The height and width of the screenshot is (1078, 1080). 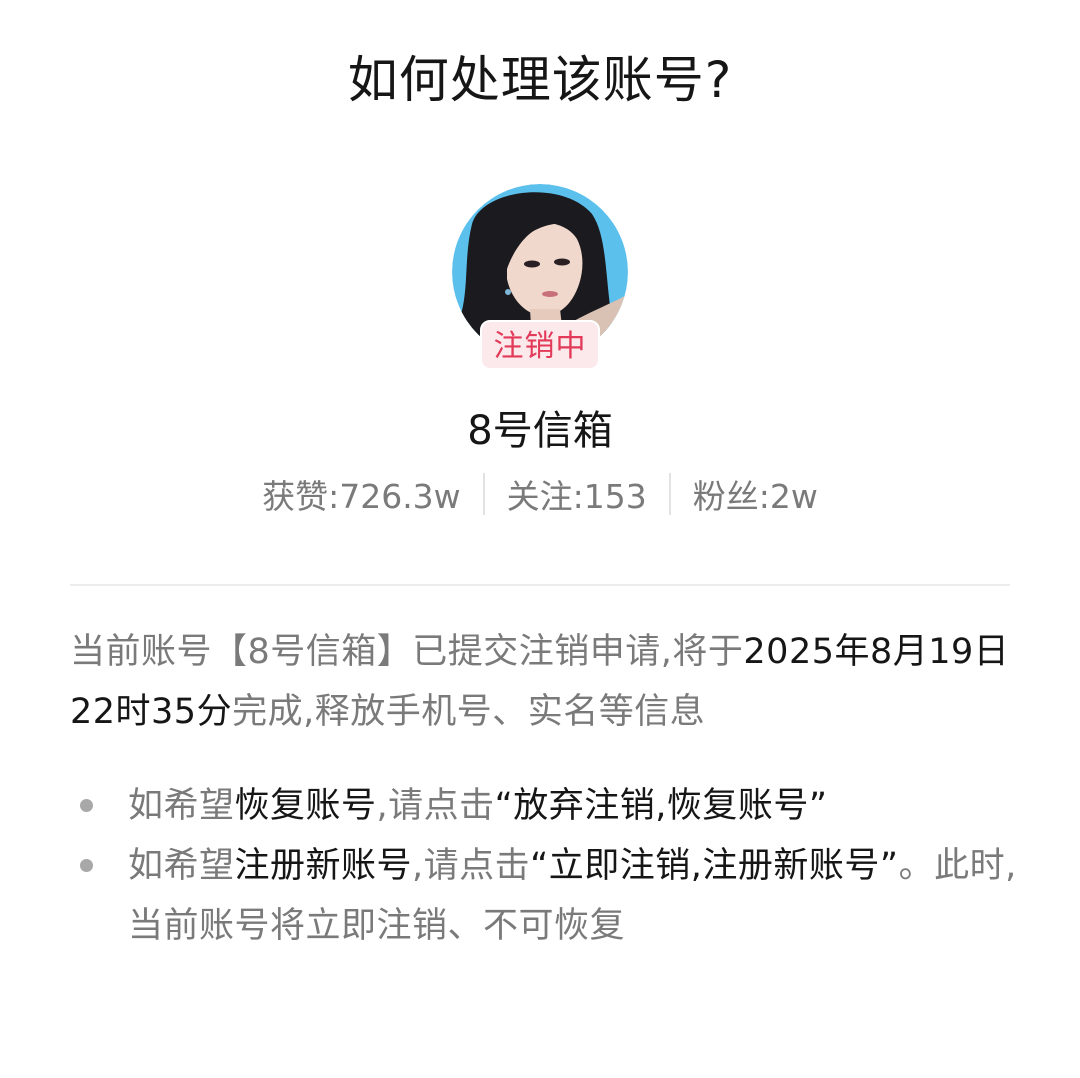 What do you see at coordinates (305, 806) in the screenshot?
I see `option-action: 恢复账号` at bounding box center [305, 806].